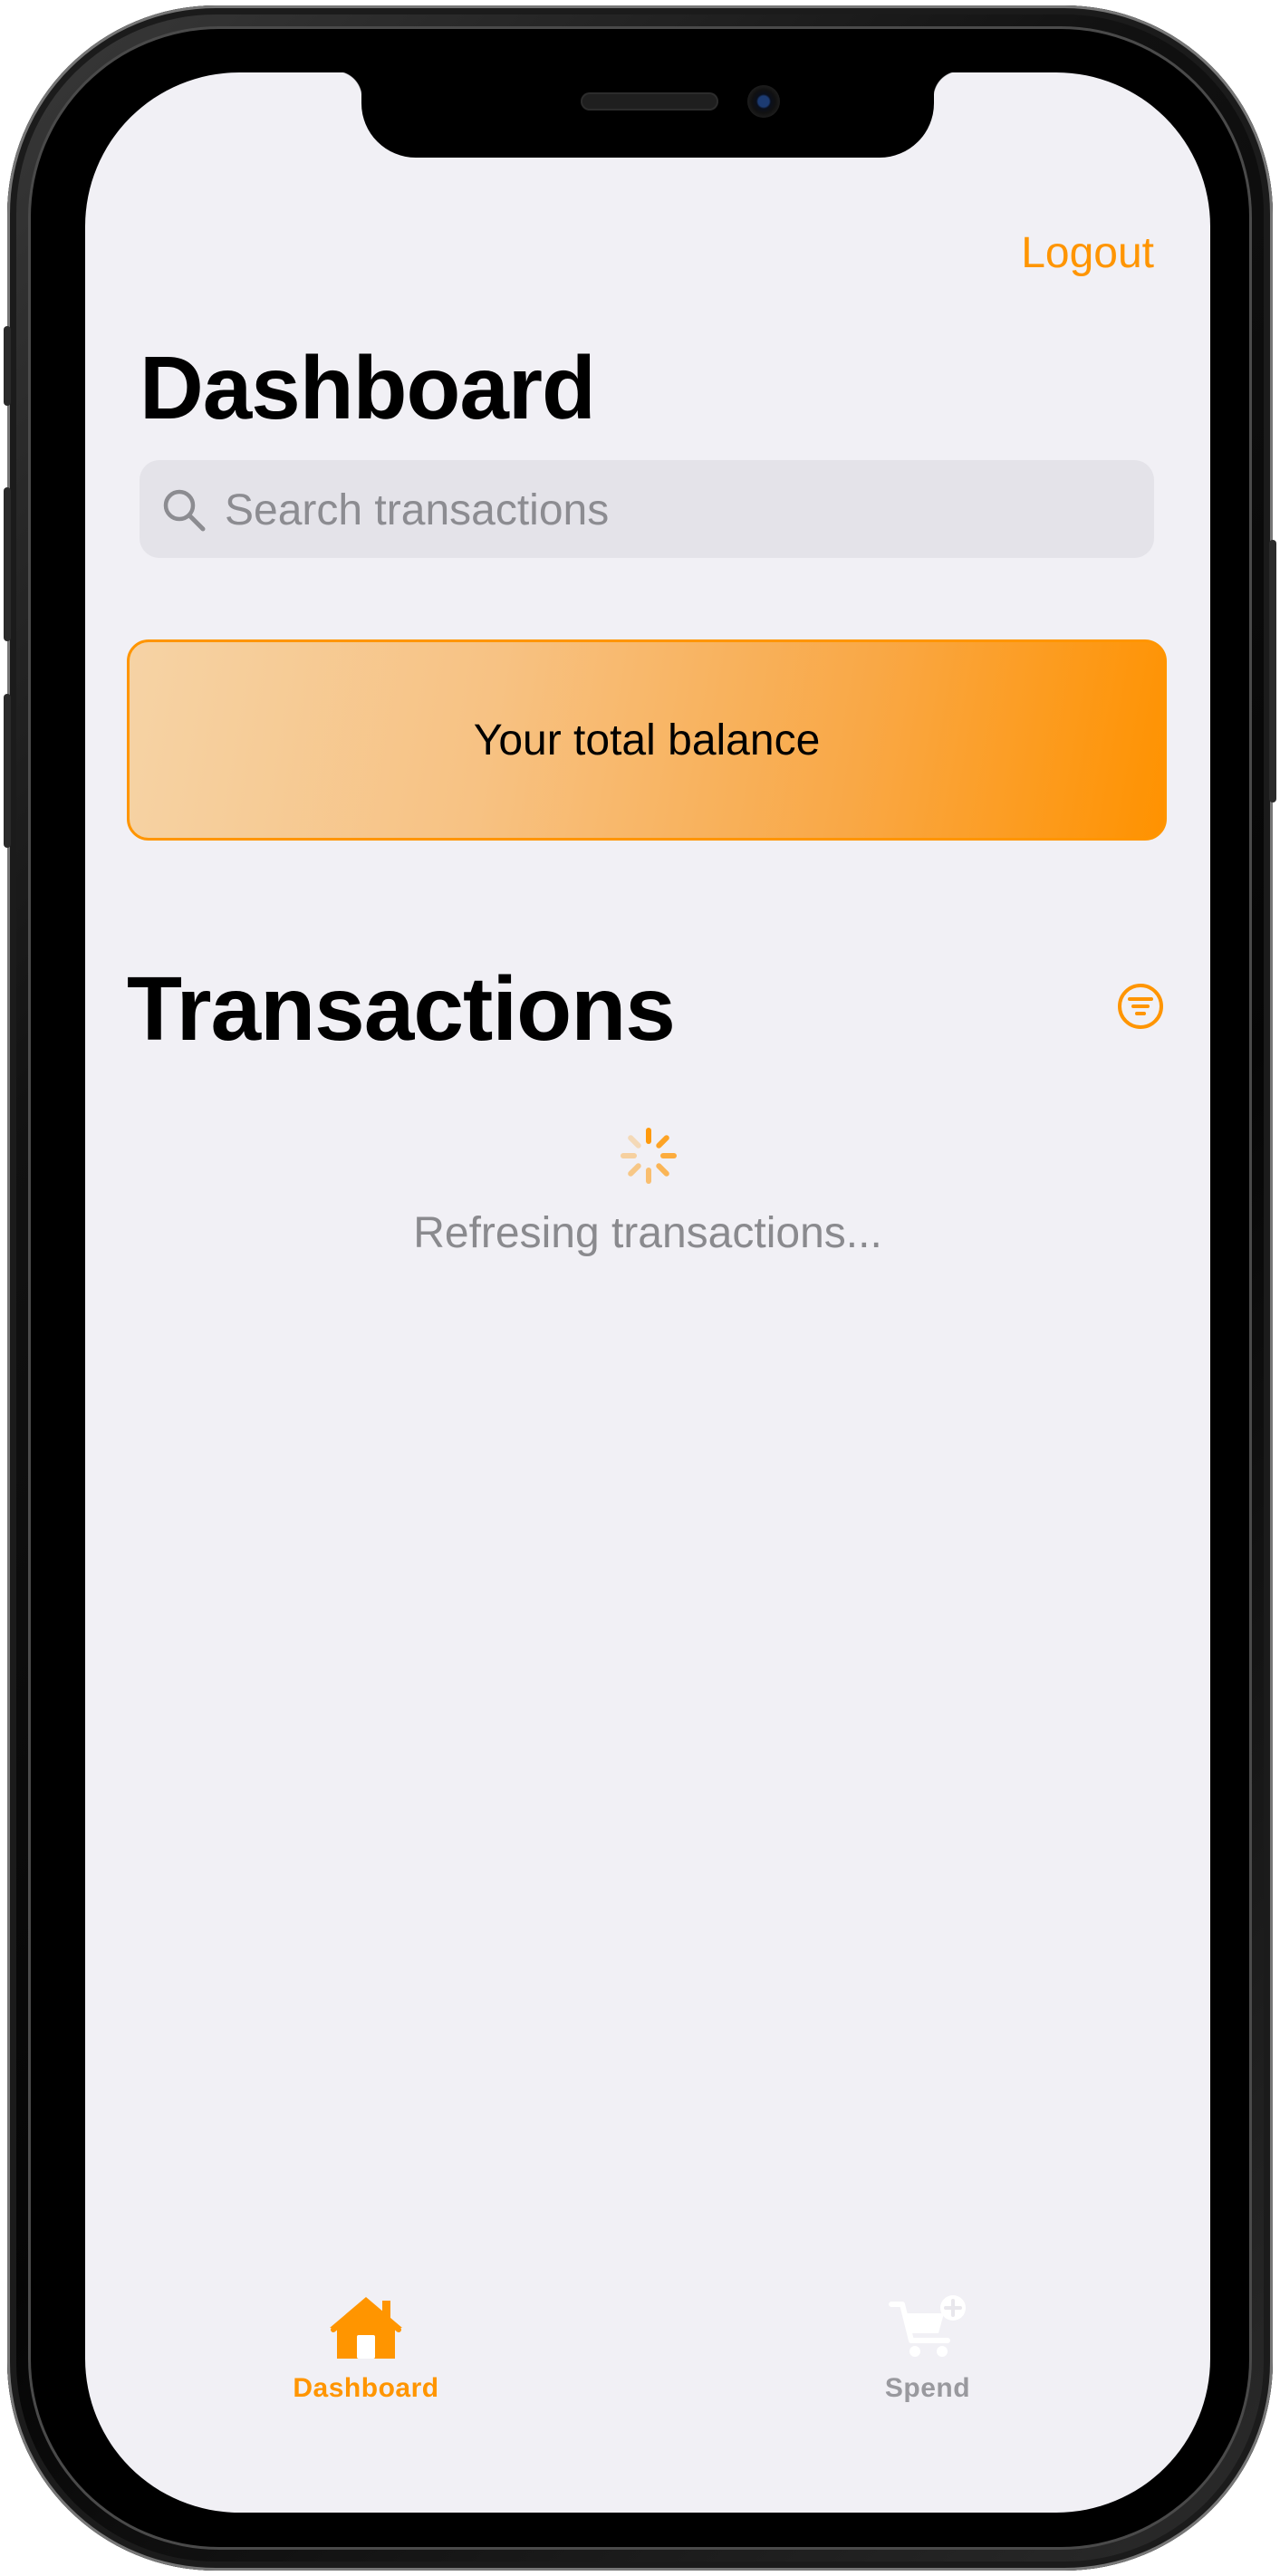 This screenshot has width=1280, height=2576. I want to click on tab-spend: Spend, so click(927, 2348).